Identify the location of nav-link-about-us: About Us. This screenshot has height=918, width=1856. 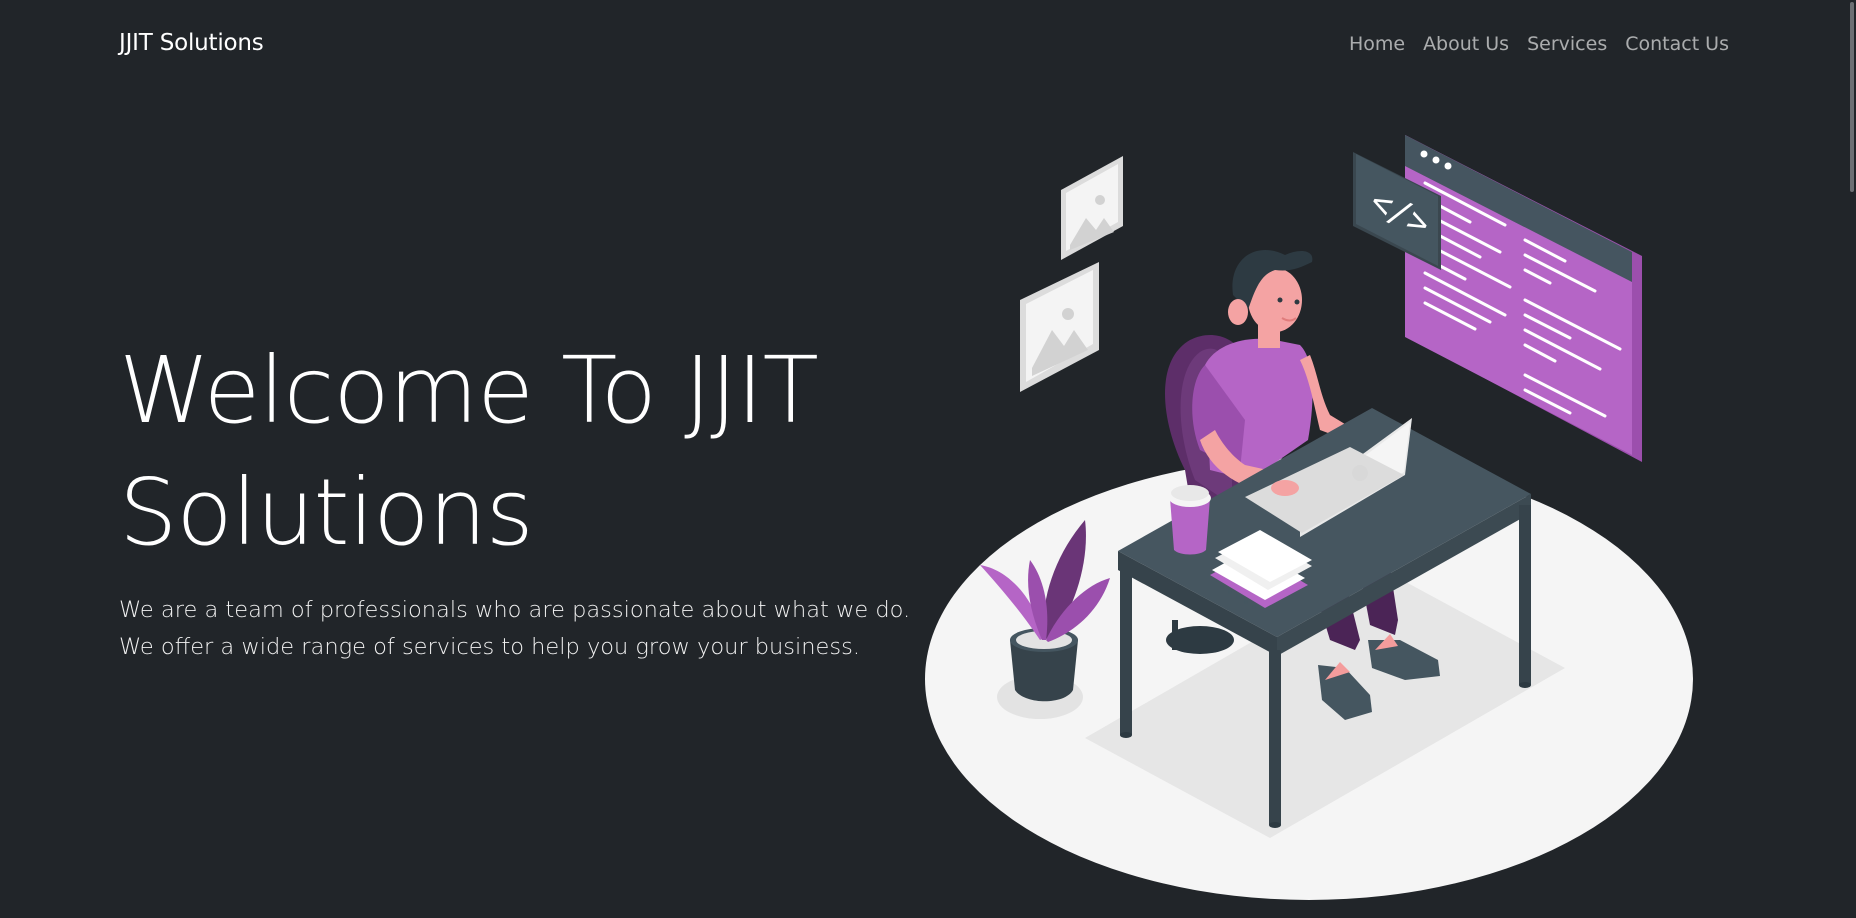
(1466, 44).